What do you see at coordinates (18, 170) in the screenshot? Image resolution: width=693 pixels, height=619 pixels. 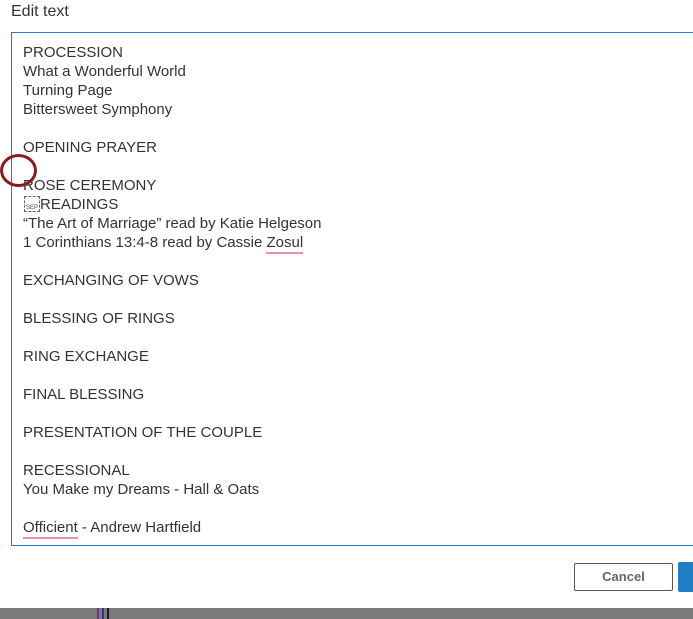 I see `annotation-circle` at bounding box center [18, 170].